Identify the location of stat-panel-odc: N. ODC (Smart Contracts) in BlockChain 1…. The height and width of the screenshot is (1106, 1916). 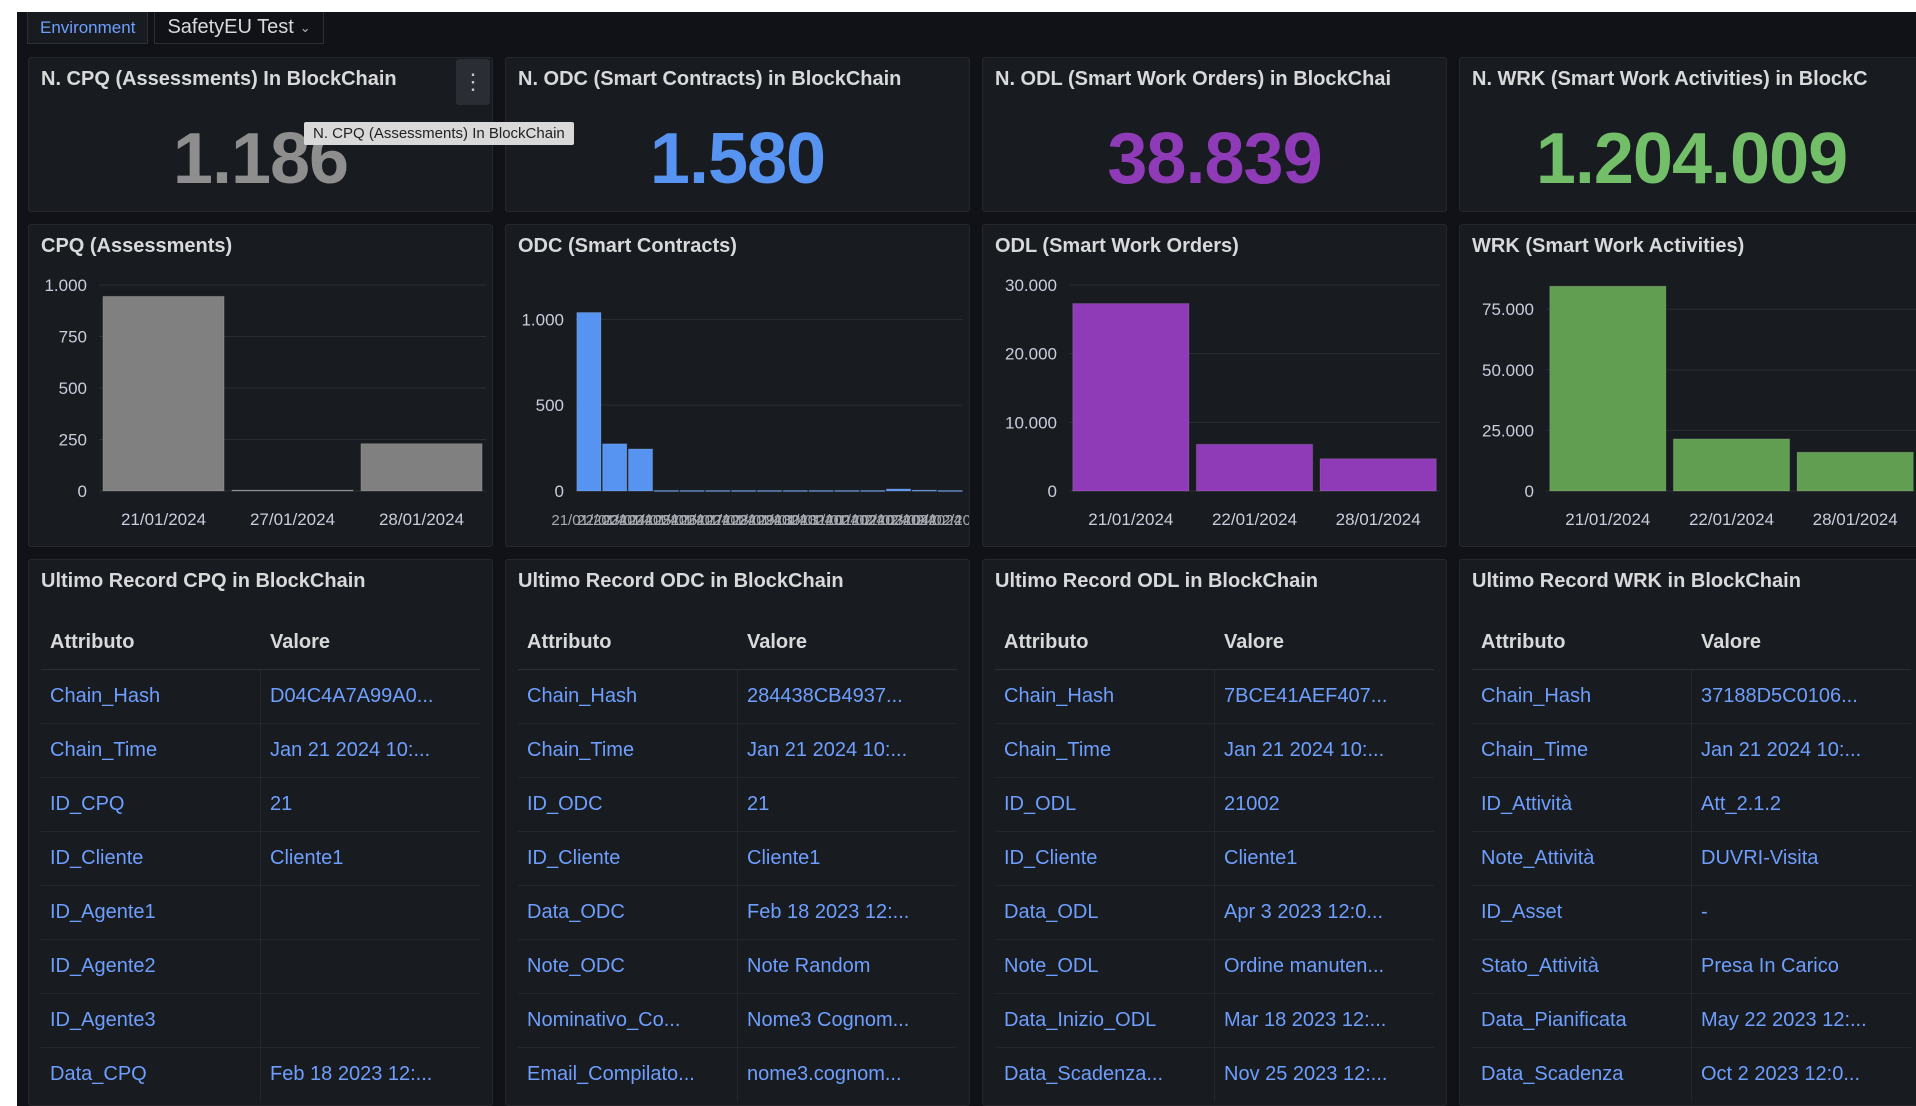
(737, 134).